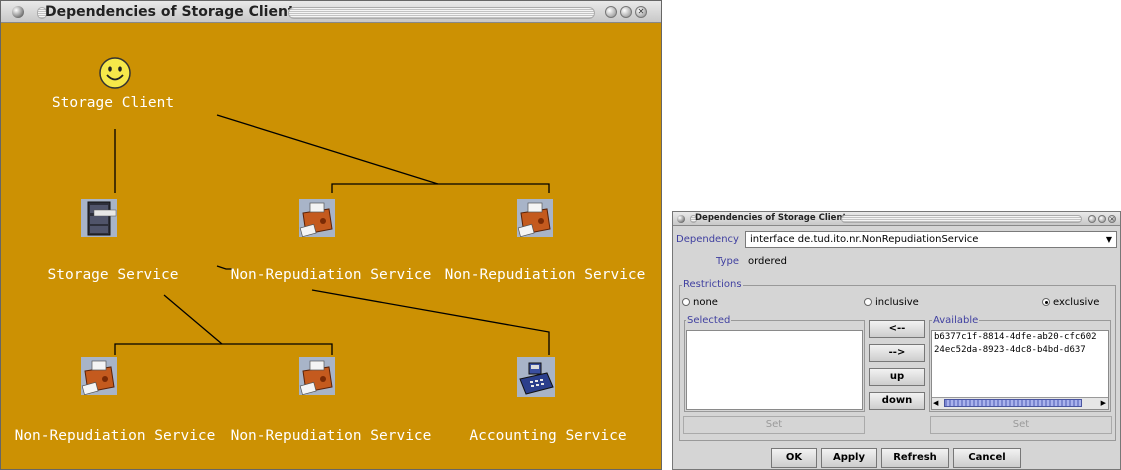 The image size is (1121, 470). Describe the element at coordinates (1021, 425) in the screenshot. I see `set-available-button: Set` at that location.